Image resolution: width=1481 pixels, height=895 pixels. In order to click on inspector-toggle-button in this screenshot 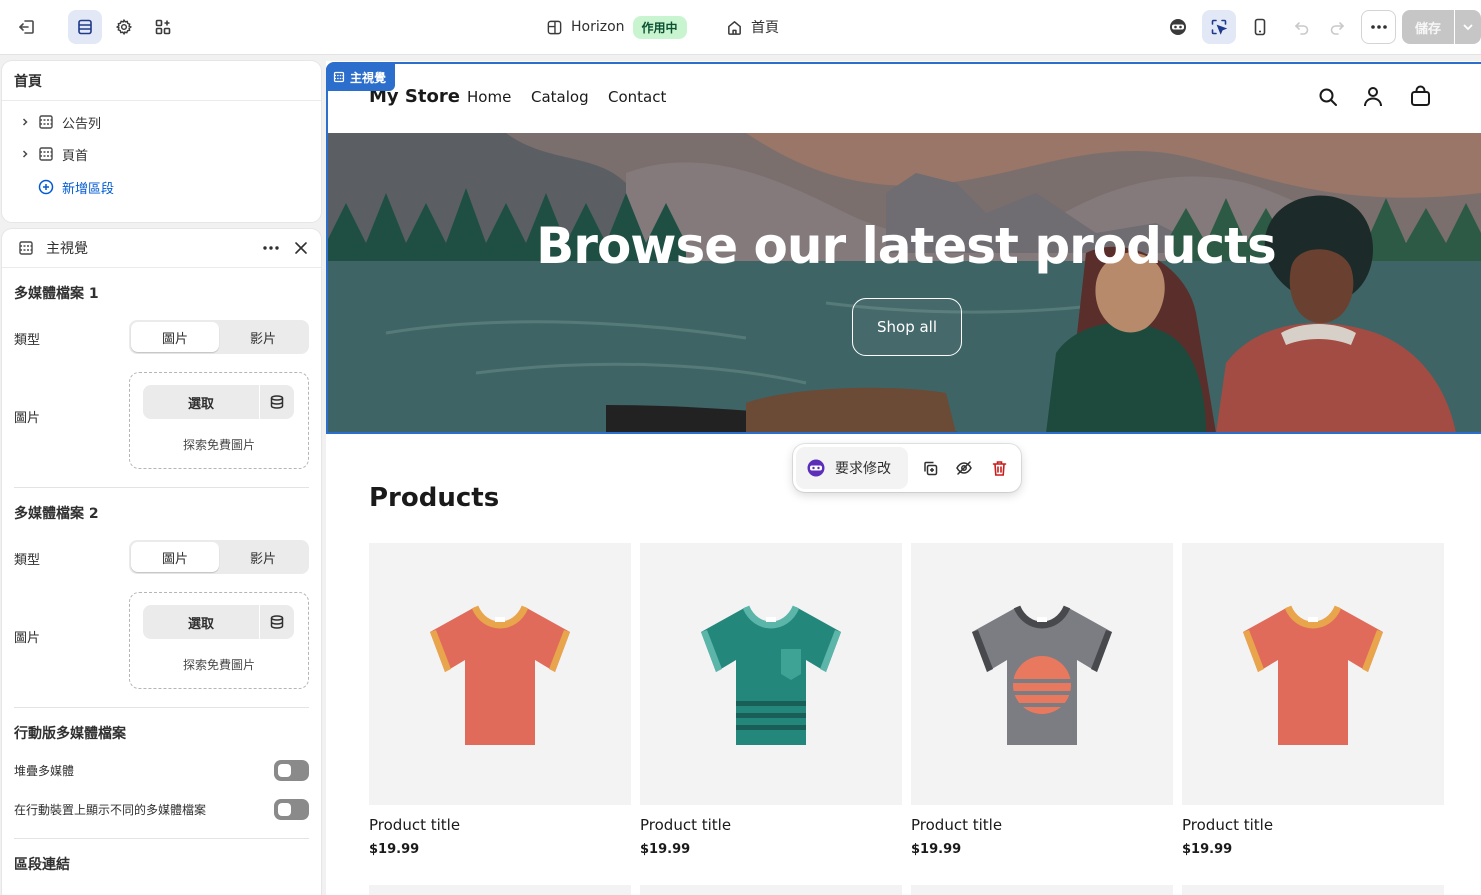, I will do `click(1219, 27)`.